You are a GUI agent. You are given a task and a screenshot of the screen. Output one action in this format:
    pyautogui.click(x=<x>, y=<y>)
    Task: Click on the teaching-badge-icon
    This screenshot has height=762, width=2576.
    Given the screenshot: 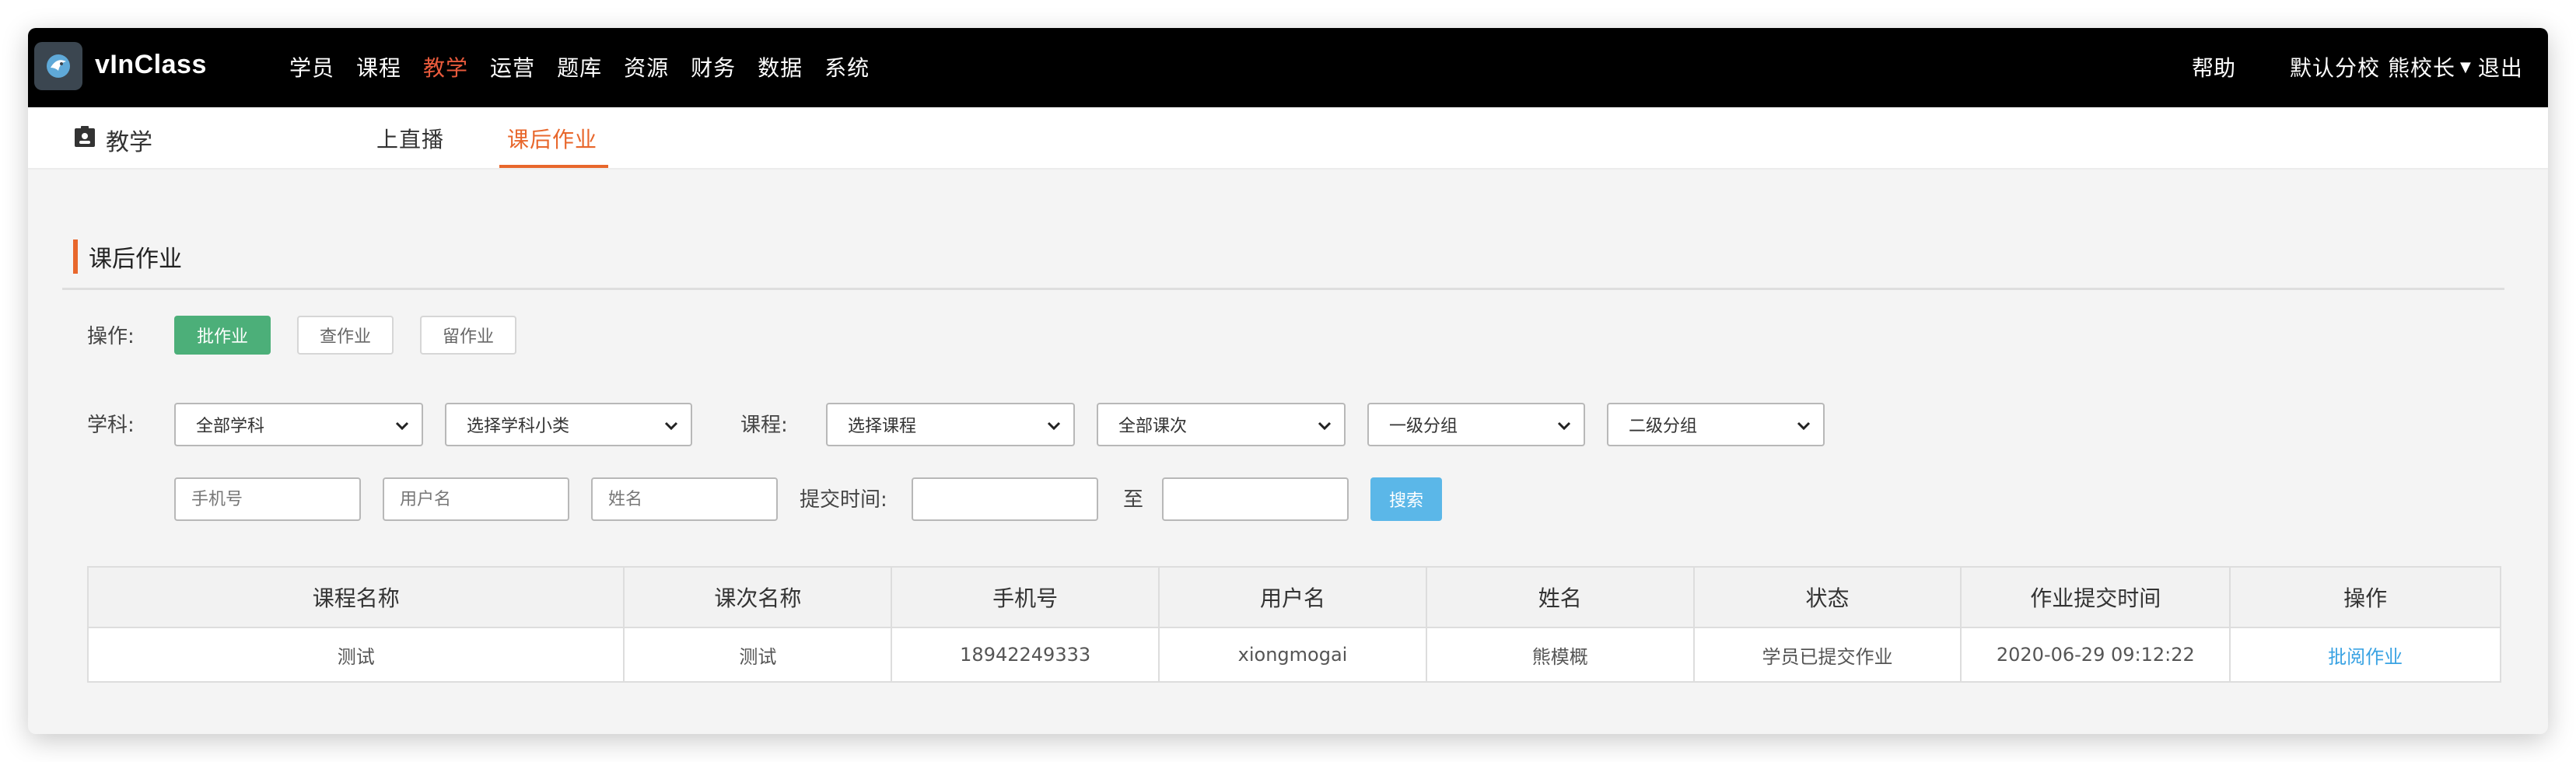 What is the action you would take?
    pyautogui.click(x=85, y=140)
    